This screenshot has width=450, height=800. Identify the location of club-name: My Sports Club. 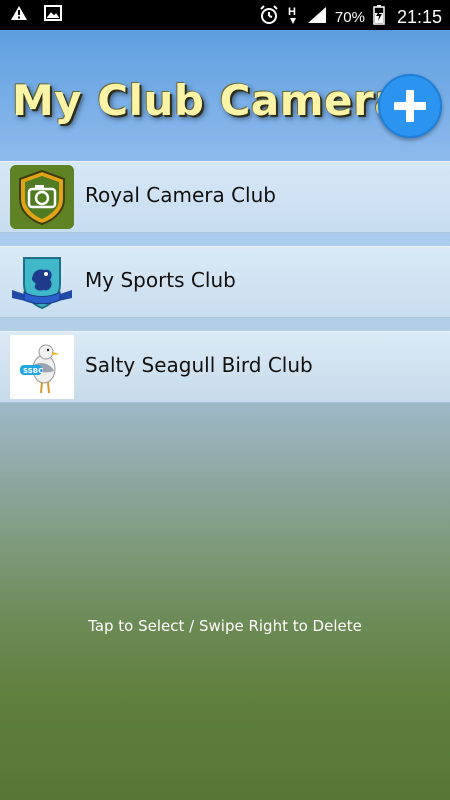
(160, 280).